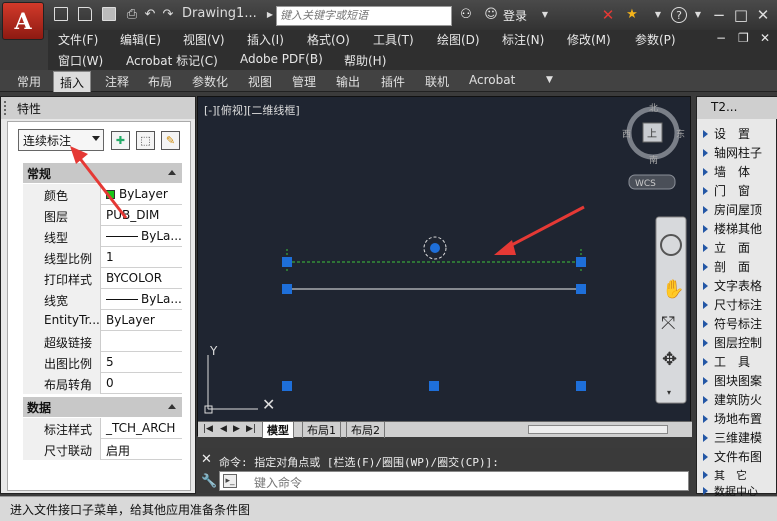 This screenshot has height=521, width=777. Describe the element at coordinates (142, 449) in the screenshot. I see `prop-value: 启用` at that location.